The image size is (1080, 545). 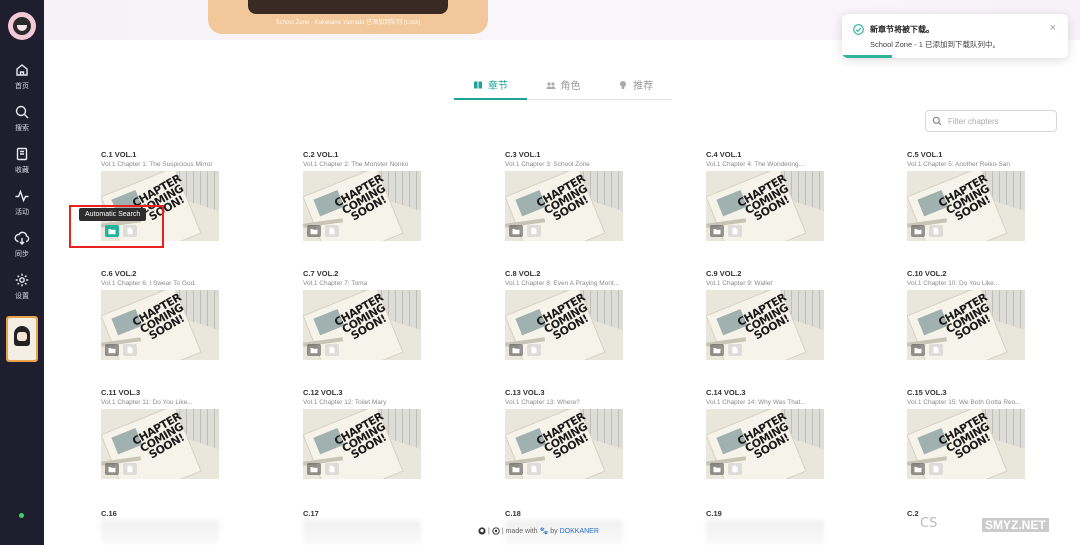 I want to click on chapter-title: C.16, so click(x=109, y=513).